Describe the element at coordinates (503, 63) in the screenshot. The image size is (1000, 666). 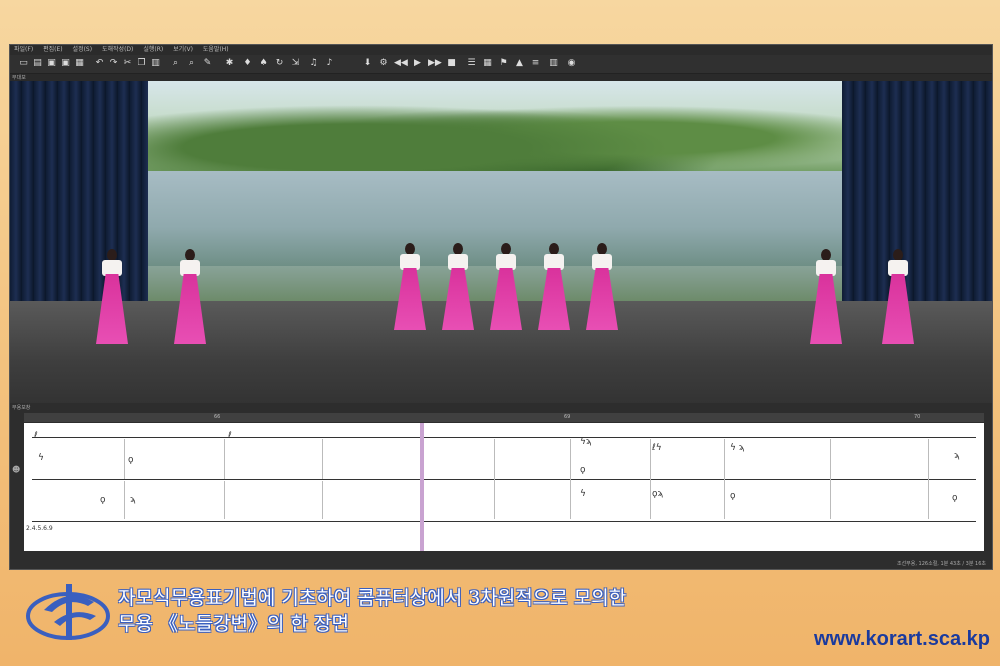
I see `flag-icon: ⚑` at that location.